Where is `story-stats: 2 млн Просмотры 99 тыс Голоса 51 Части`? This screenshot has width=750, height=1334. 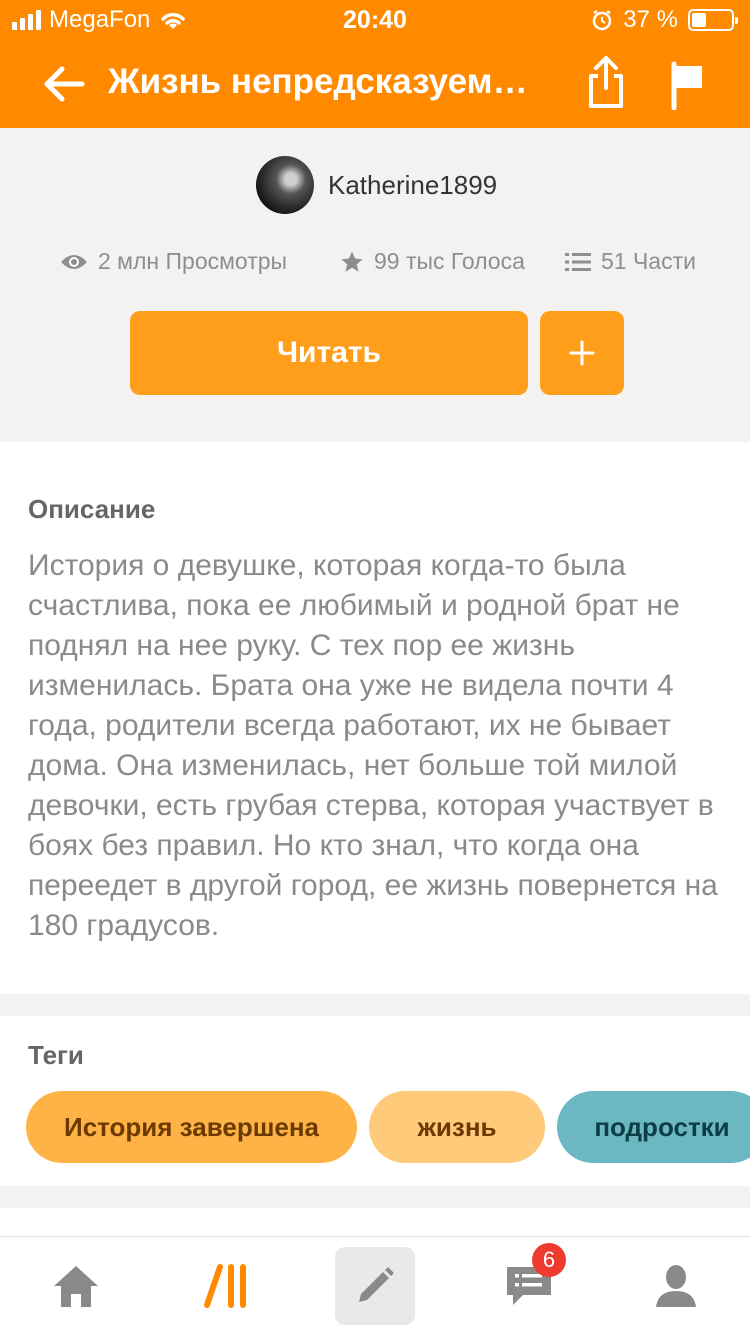 story-stats: 2 млн Просмотры 99 тыс Голоса 51 Части is located at coordinates (385, 264).